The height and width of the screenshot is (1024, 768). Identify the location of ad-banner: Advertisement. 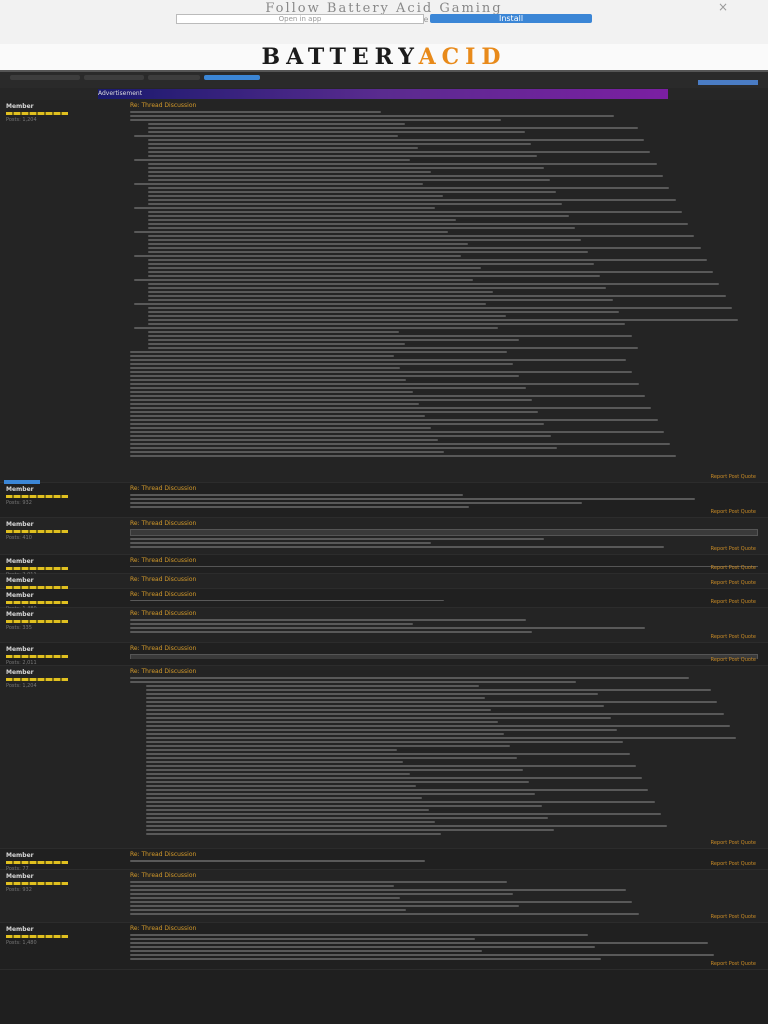
(383, 94).